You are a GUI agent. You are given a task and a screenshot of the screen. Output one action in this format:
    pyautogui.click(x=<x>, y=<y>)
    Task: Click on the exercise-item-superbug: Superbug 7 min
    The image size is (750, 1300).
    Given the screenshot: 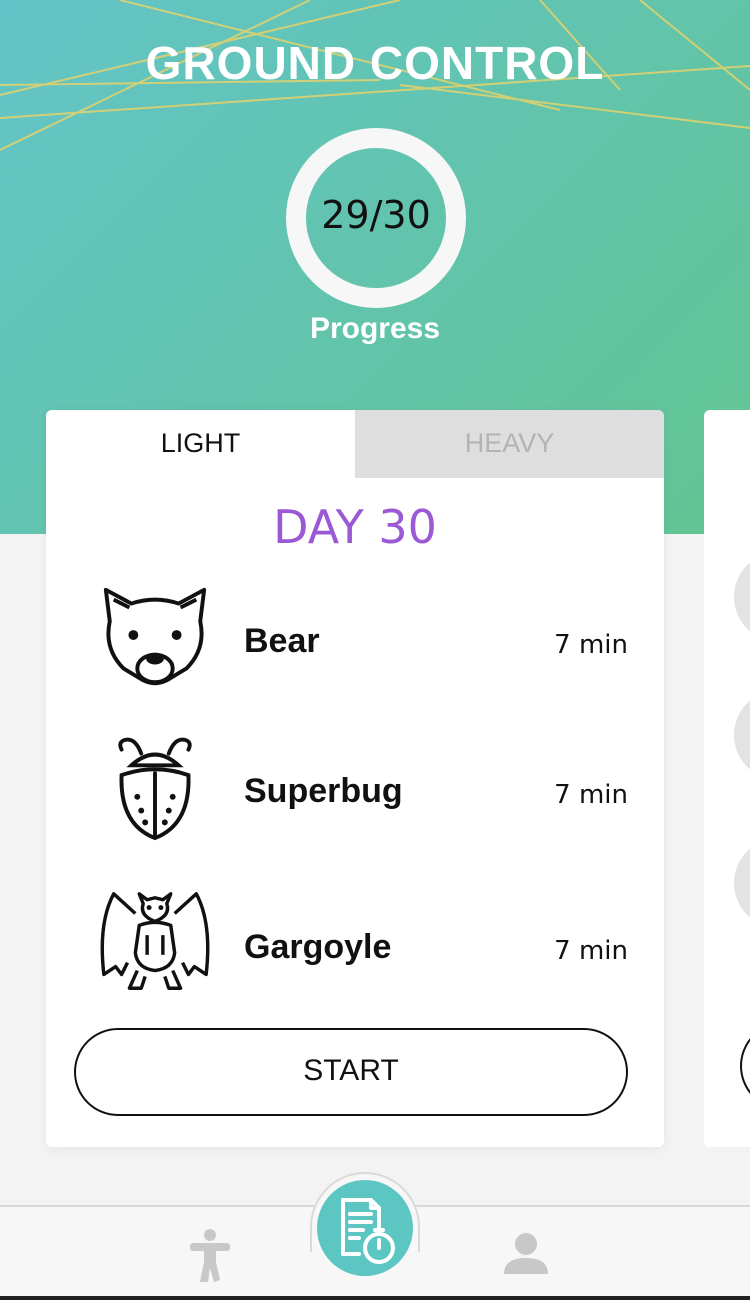 What is the action you would take?
    pyautogui.click(x=355, y=791)
    